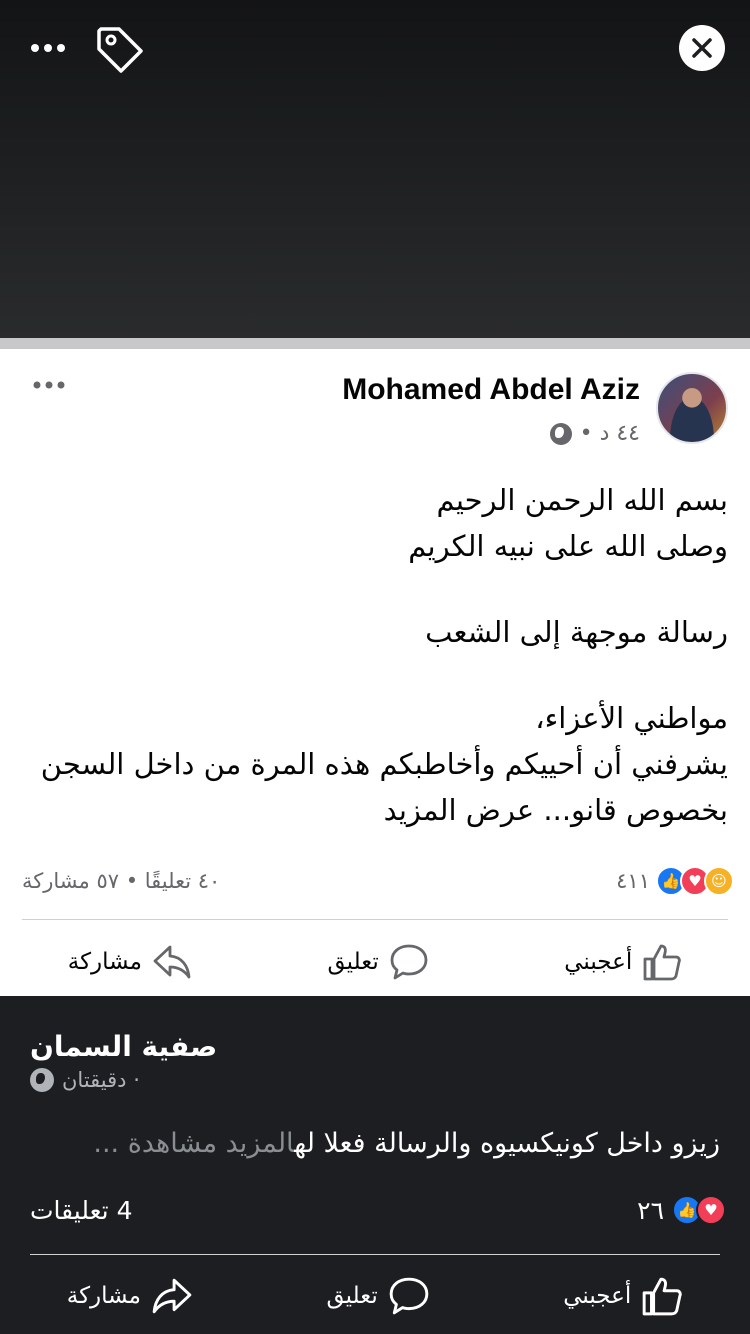 The width and height of the screenshot is (750, 1334). What do you see at coordinates (375, 343) in the screenshot?
I see `divider-strip` at bounding box center [375, 343].